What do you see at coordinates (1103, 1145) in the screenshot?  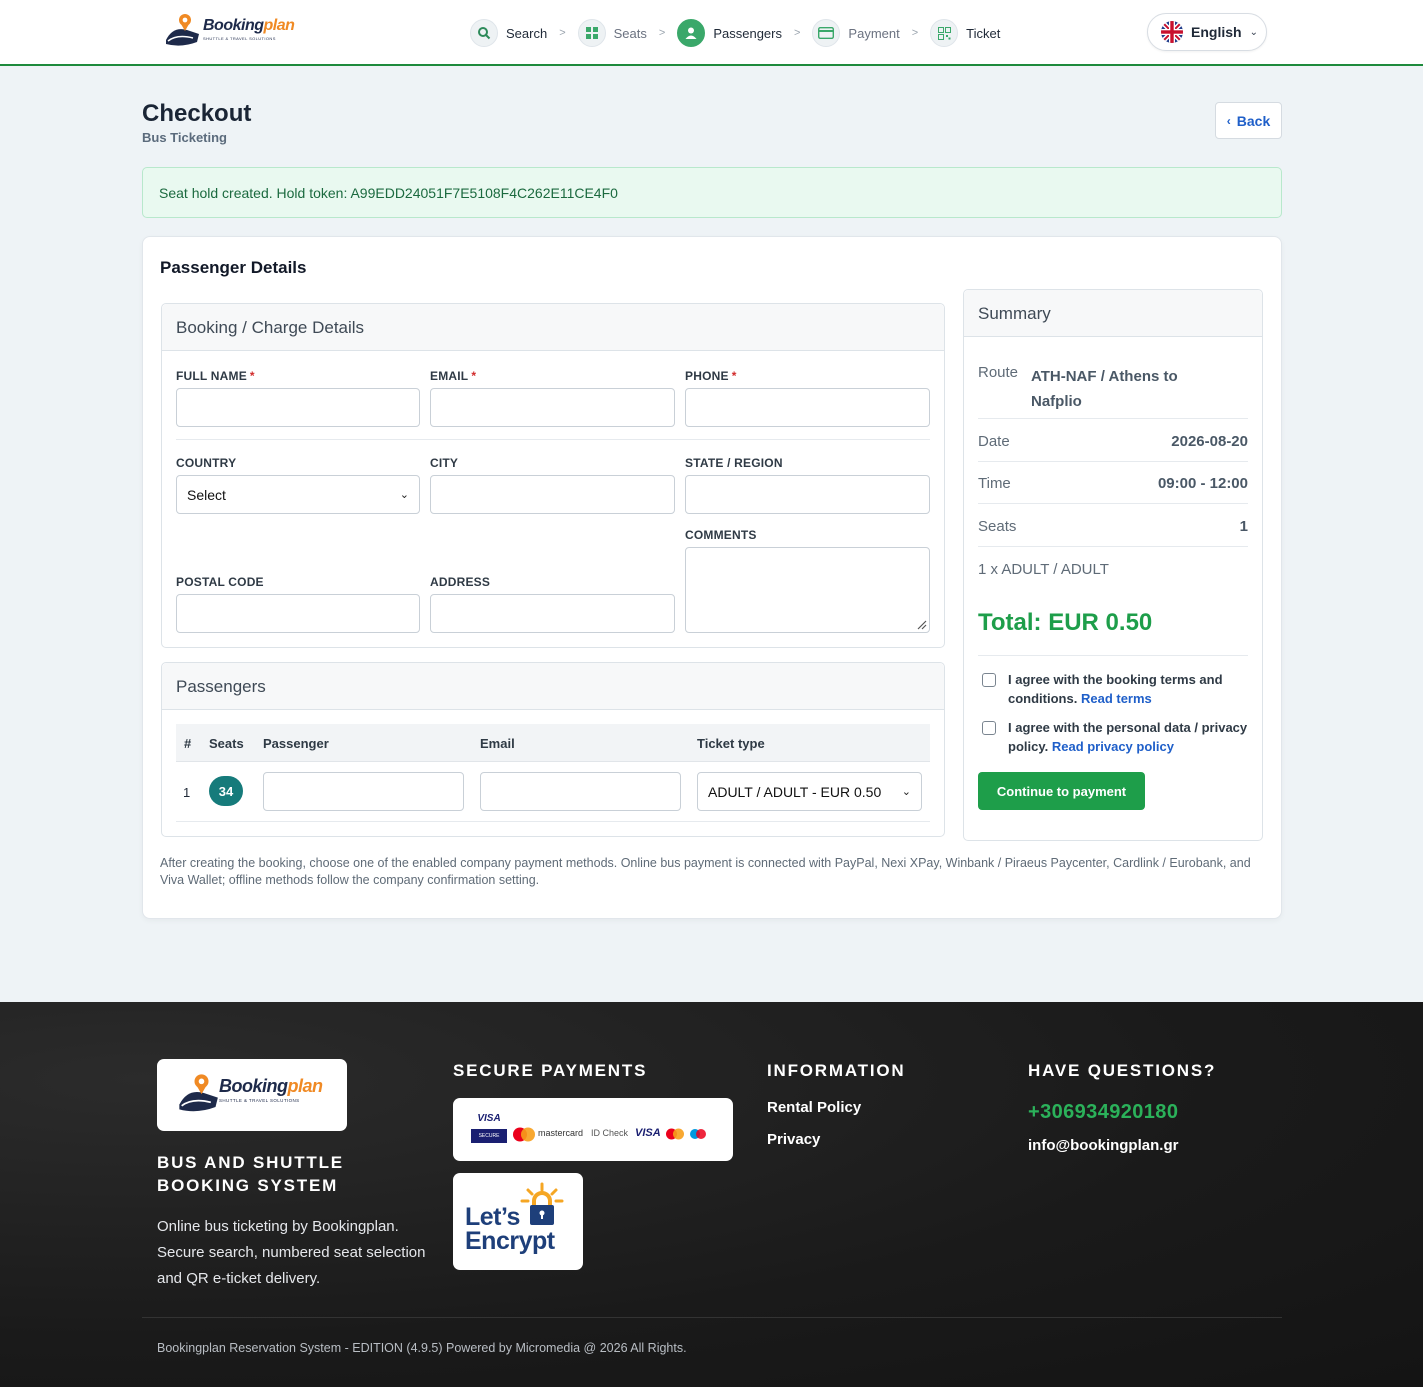 I see `footer-email-link: info@bookingplan.gr` at bounding box center [1103, 1145].